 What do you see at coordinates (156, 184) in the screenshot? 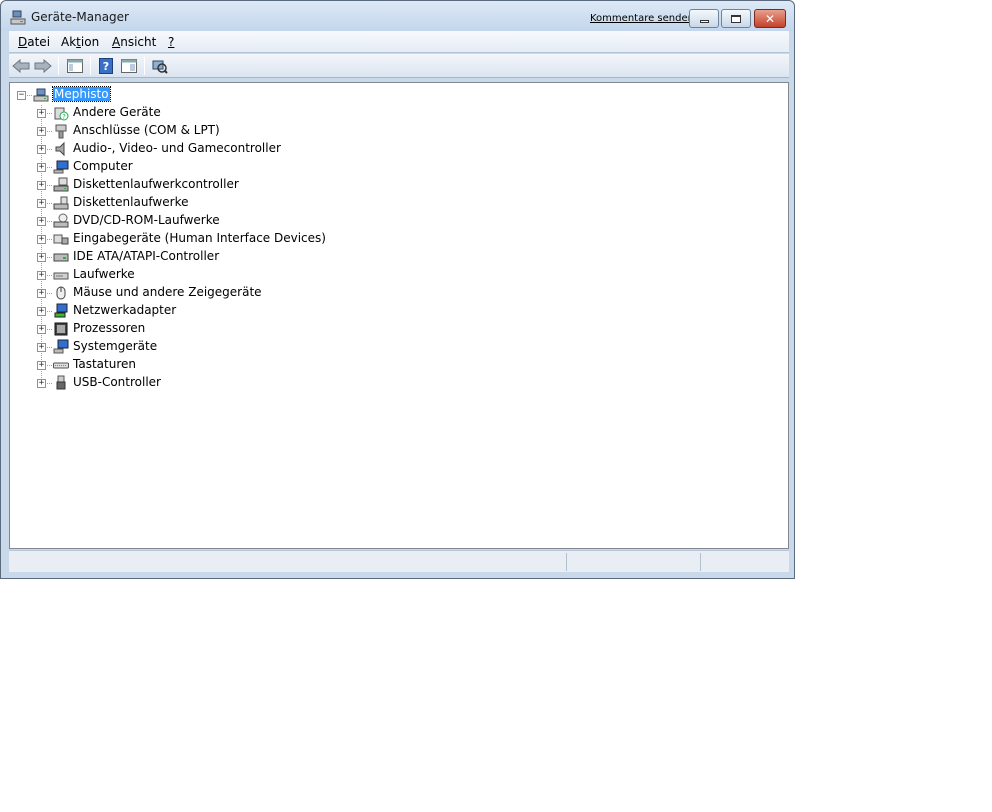
I see `tree-category-label: Diskettenlaufwerkcontroller` at bounding box center [156, 184].